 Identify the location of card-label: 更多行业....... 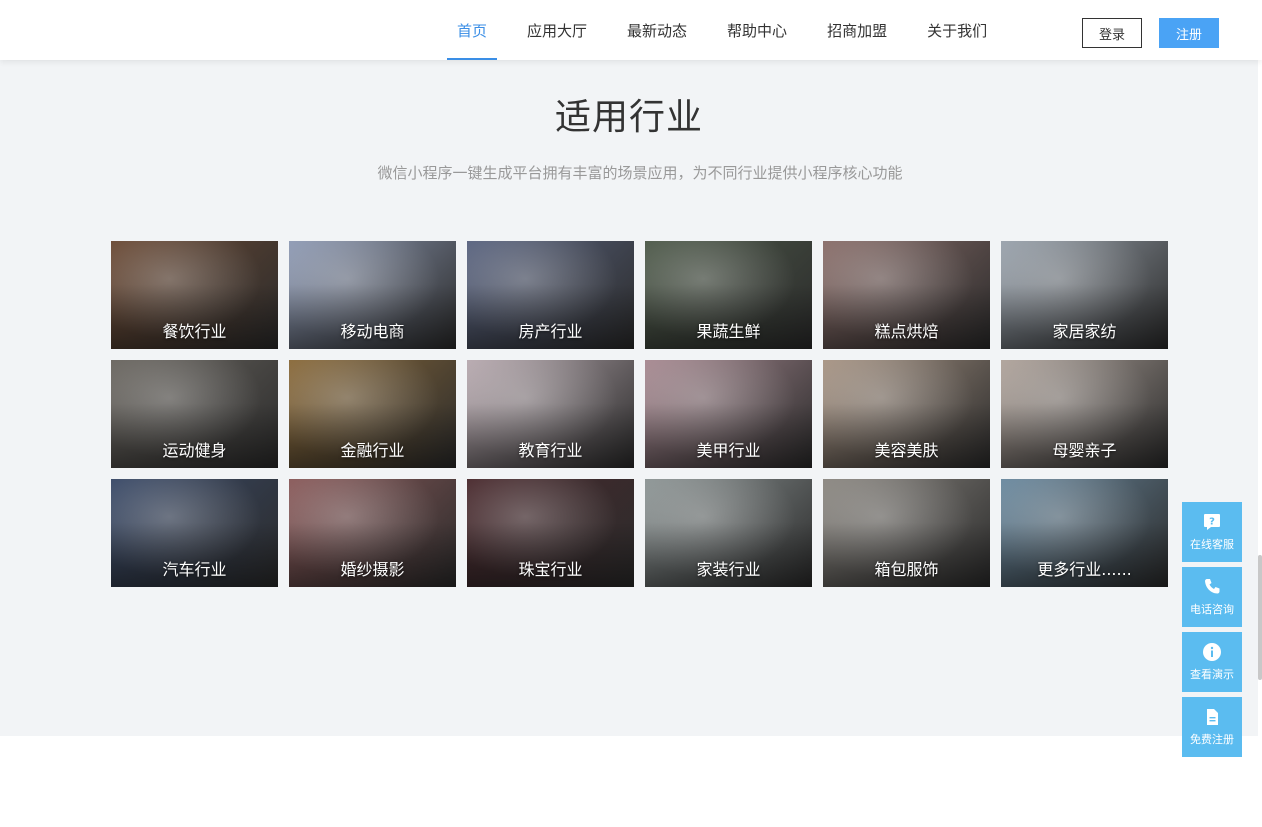
(1084, 569).